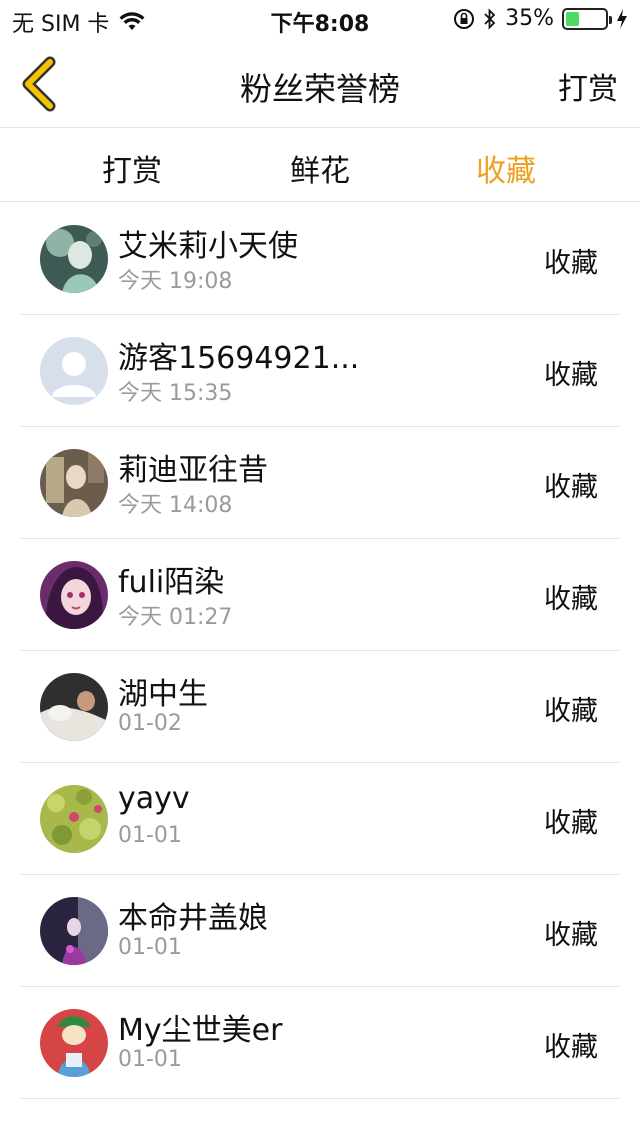 The image size is (640, 1136). Describe the element at coordinates (319, 89) in the screenshot. I see `page-title: 粉丝荣誉榜` at that location.